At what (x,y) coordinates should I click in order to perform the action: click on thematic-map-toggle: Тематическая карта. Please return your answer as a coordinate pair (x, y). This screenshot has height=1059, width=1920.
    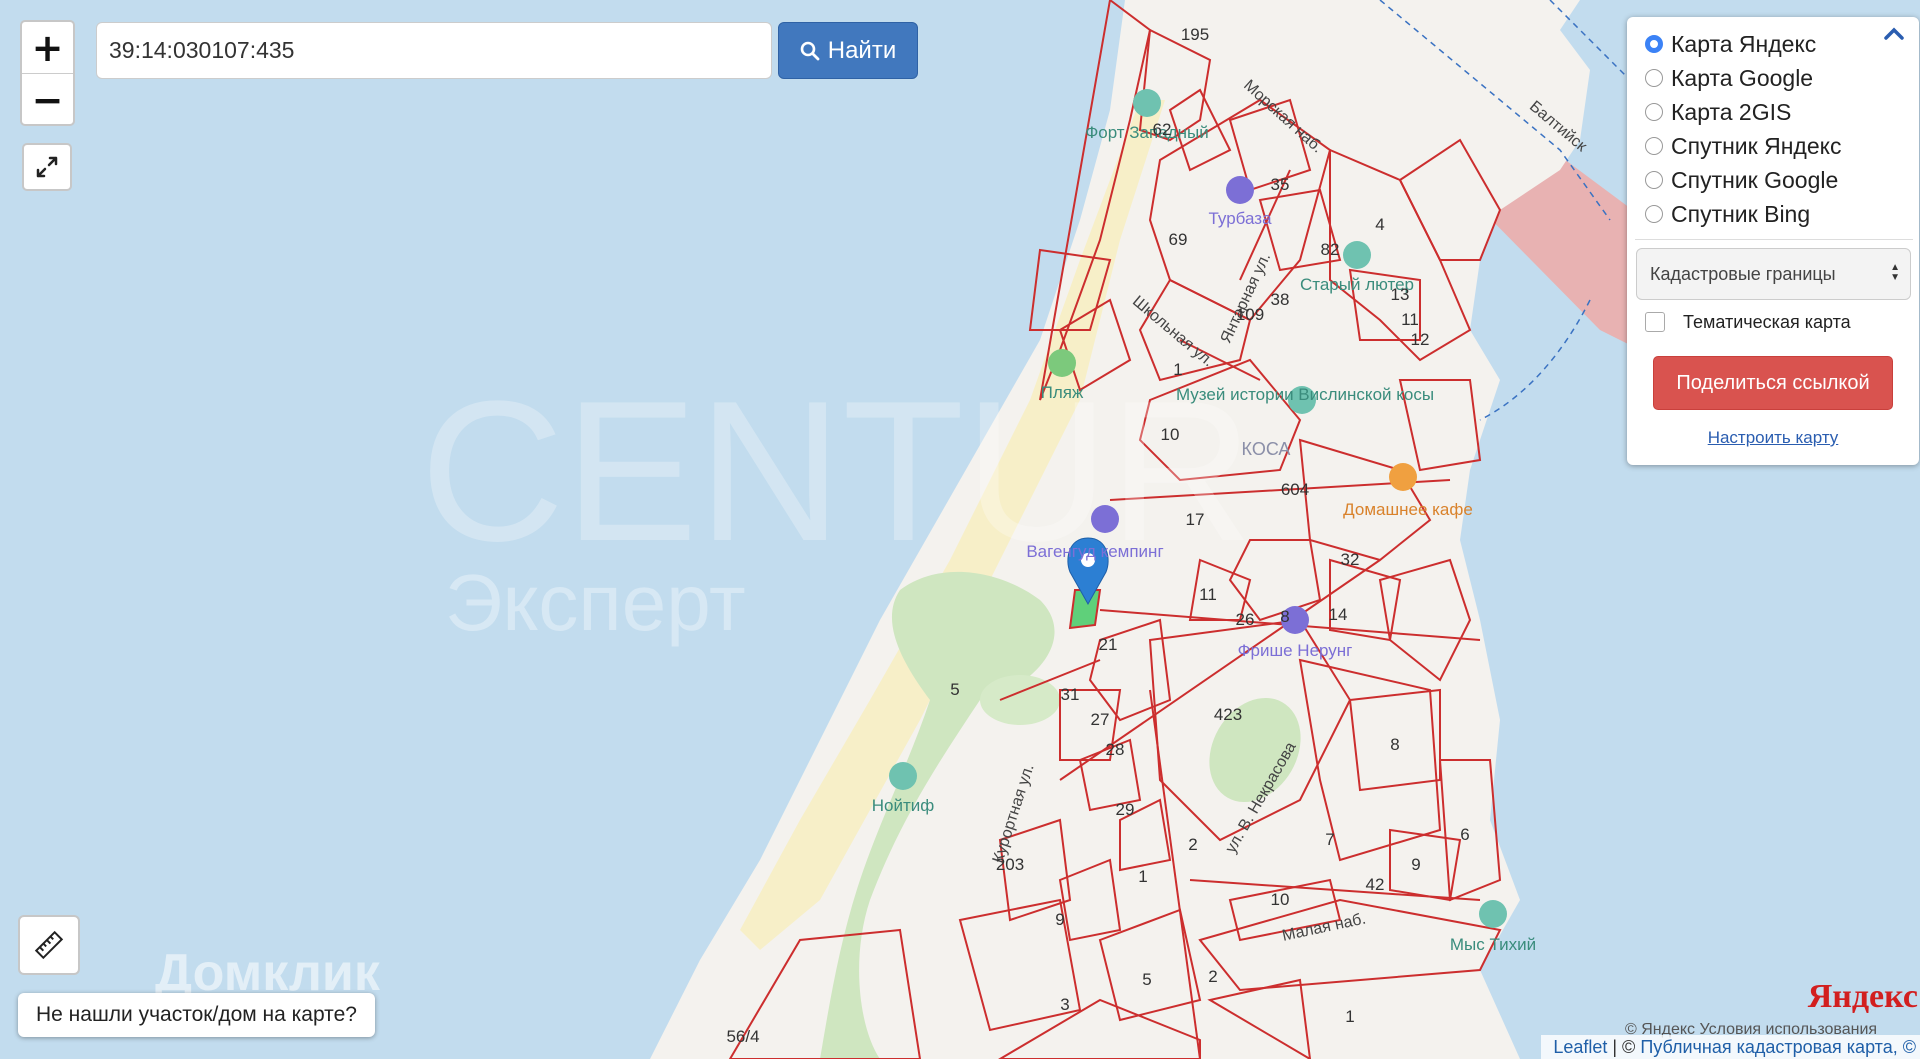
    Looking at the image, I should click on (1773, 322).